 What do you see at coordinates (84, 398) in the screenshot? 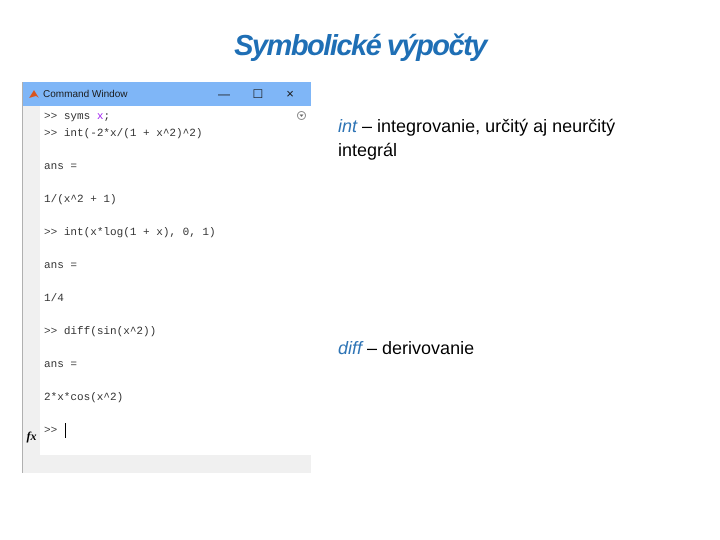
I see `output-text: 2*x*cos(x^2)` at bounding box center [84, 398].